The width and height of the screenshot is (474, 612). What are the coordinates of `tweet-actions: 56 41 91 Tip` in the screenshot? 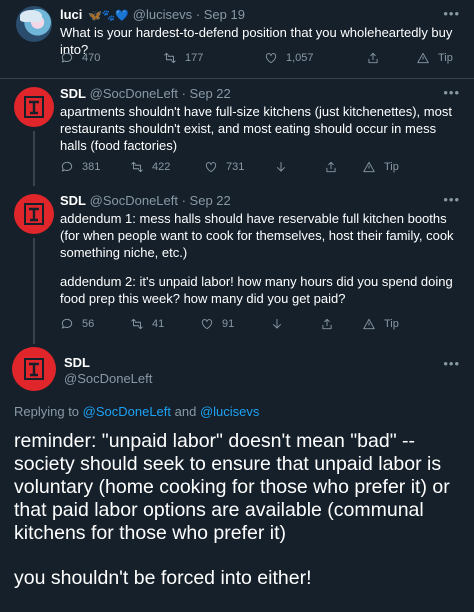 It's located at (250, 326).